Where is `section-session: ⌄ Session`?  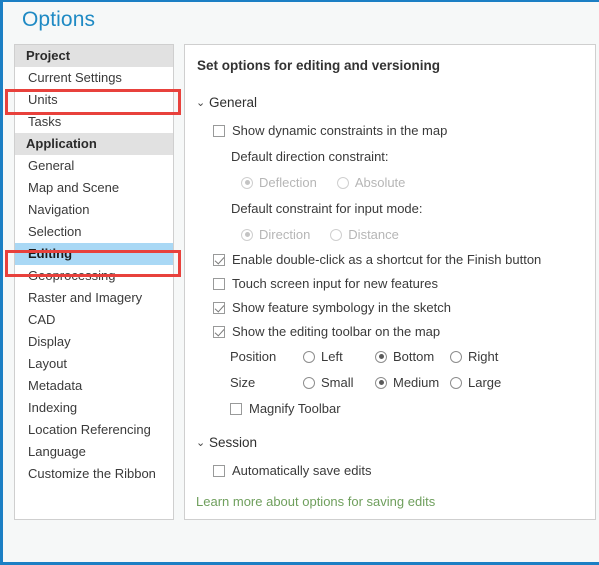 section-session: ⌄ Session is located at coordinates (226, 442).